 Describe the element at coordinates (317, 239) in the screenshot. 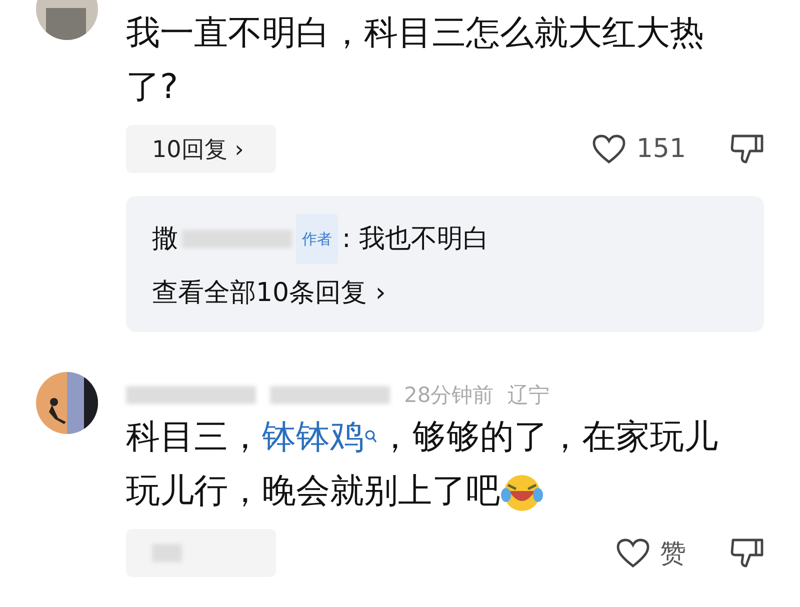

I see `author-badge: 作者` at that location.